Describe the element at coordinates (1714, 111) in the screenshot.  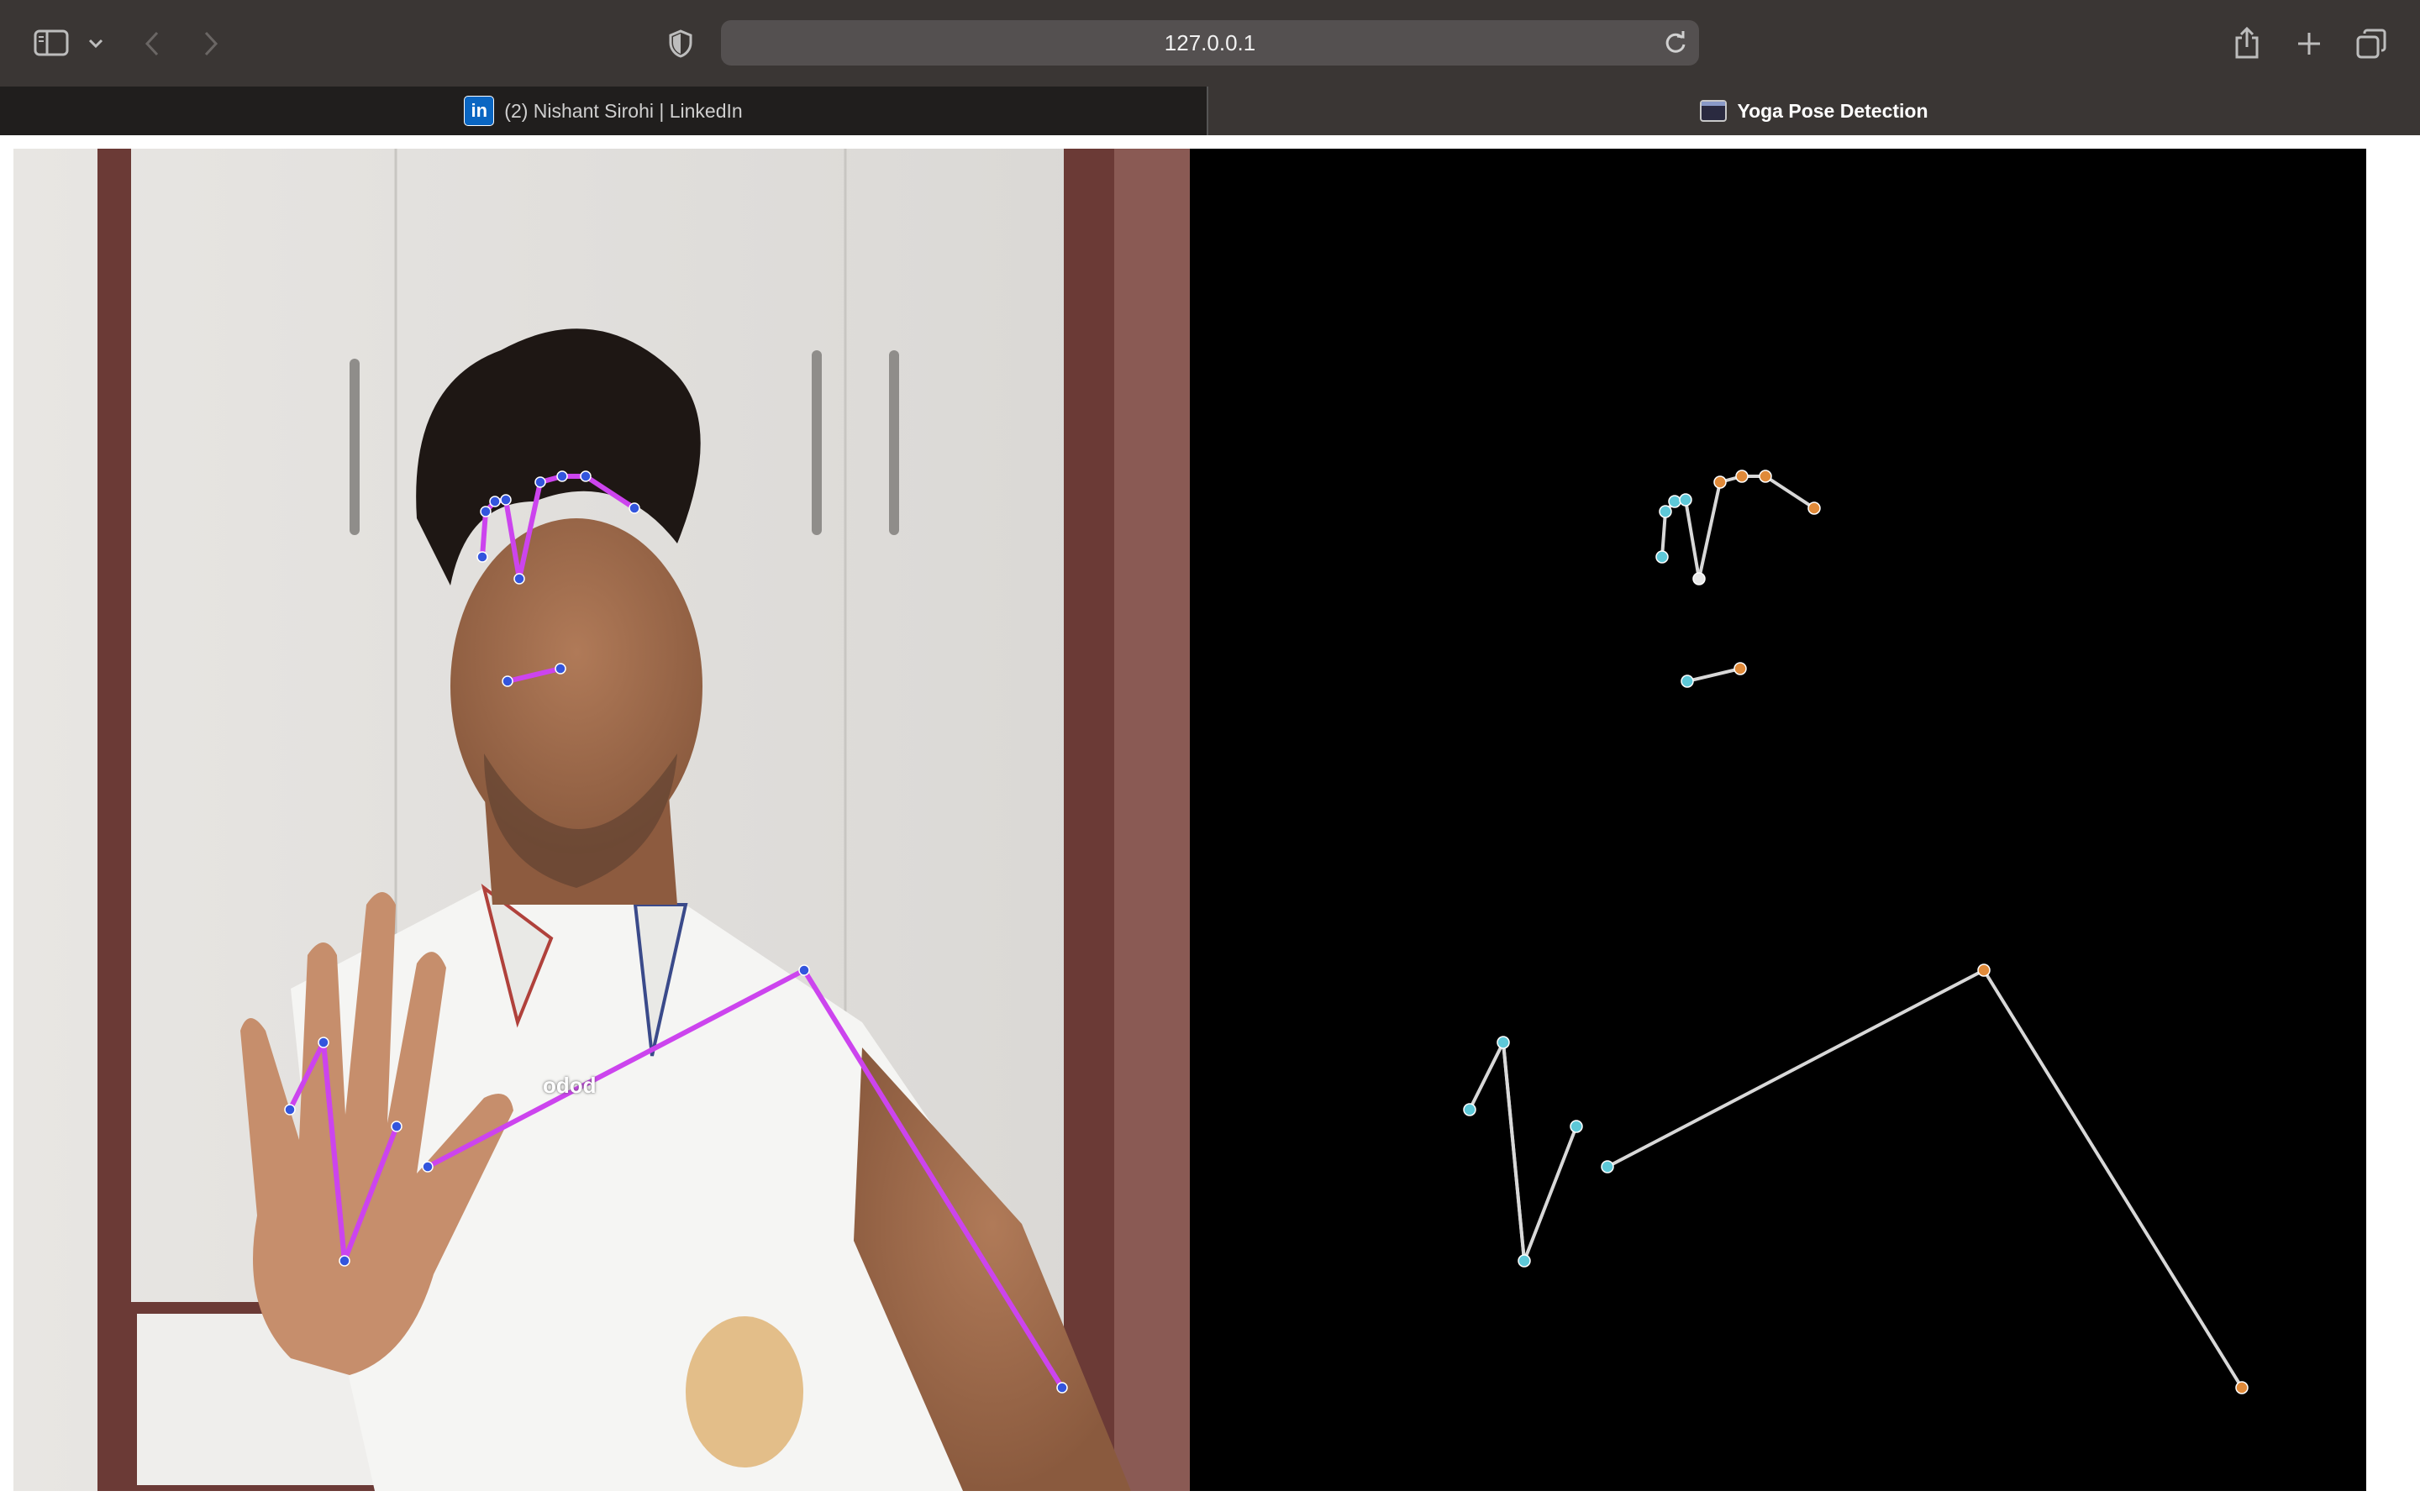
I see `terminal-icon` at that location.